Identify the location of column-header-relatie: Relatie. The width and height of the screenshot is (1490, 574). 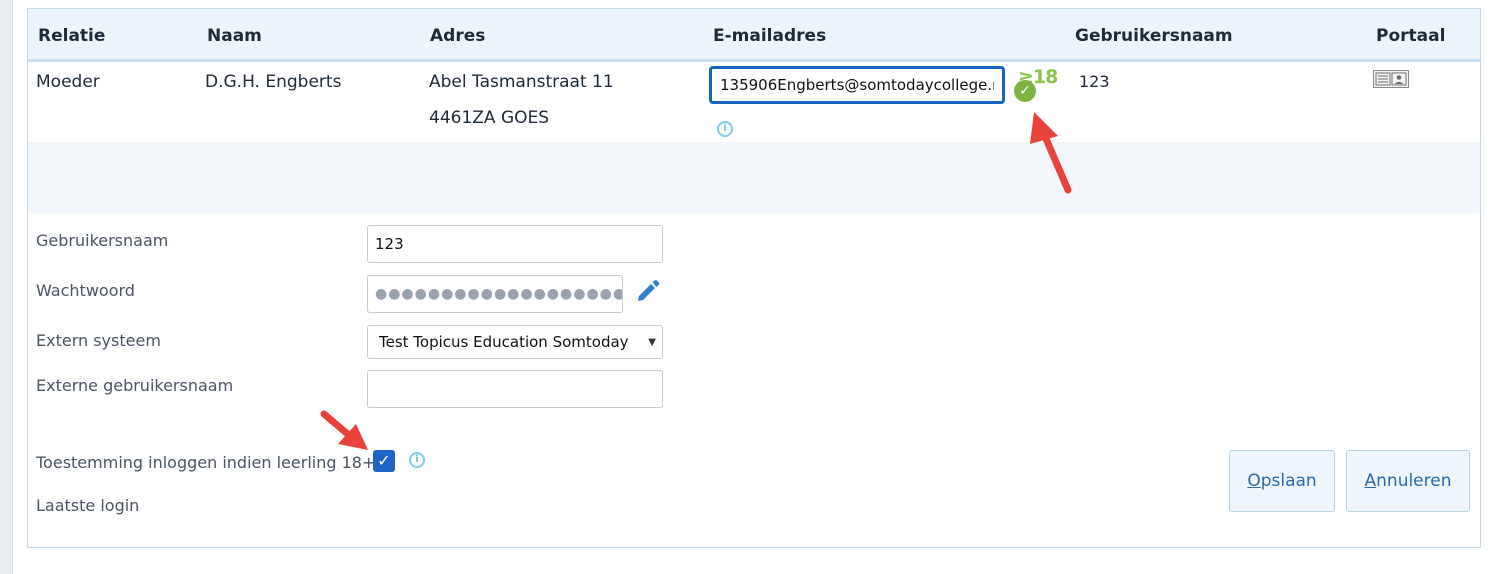
(72, 36).